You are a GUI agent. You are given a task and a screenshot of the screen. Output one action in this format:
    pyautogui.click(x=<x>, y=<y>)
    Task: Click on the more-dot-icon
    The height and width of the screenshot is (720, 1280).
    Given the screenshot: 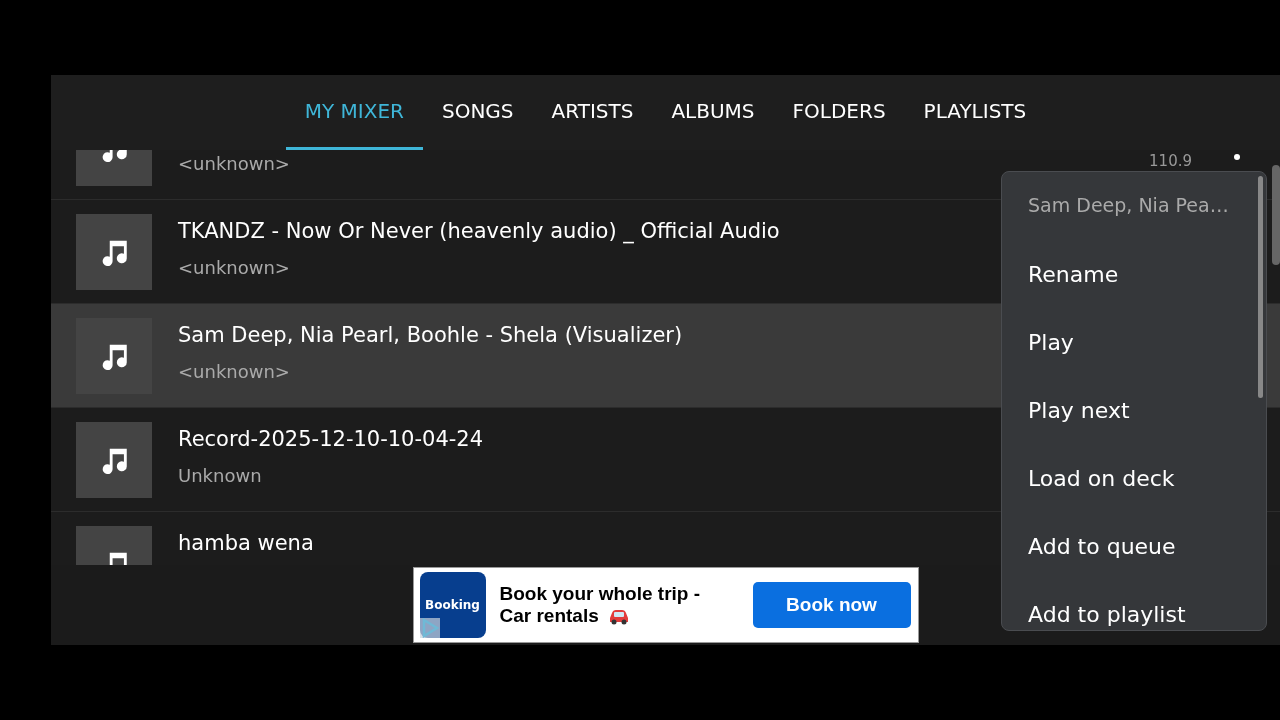 What is the action you would take?
    pyautogui.click(x=1237, y=157)
    